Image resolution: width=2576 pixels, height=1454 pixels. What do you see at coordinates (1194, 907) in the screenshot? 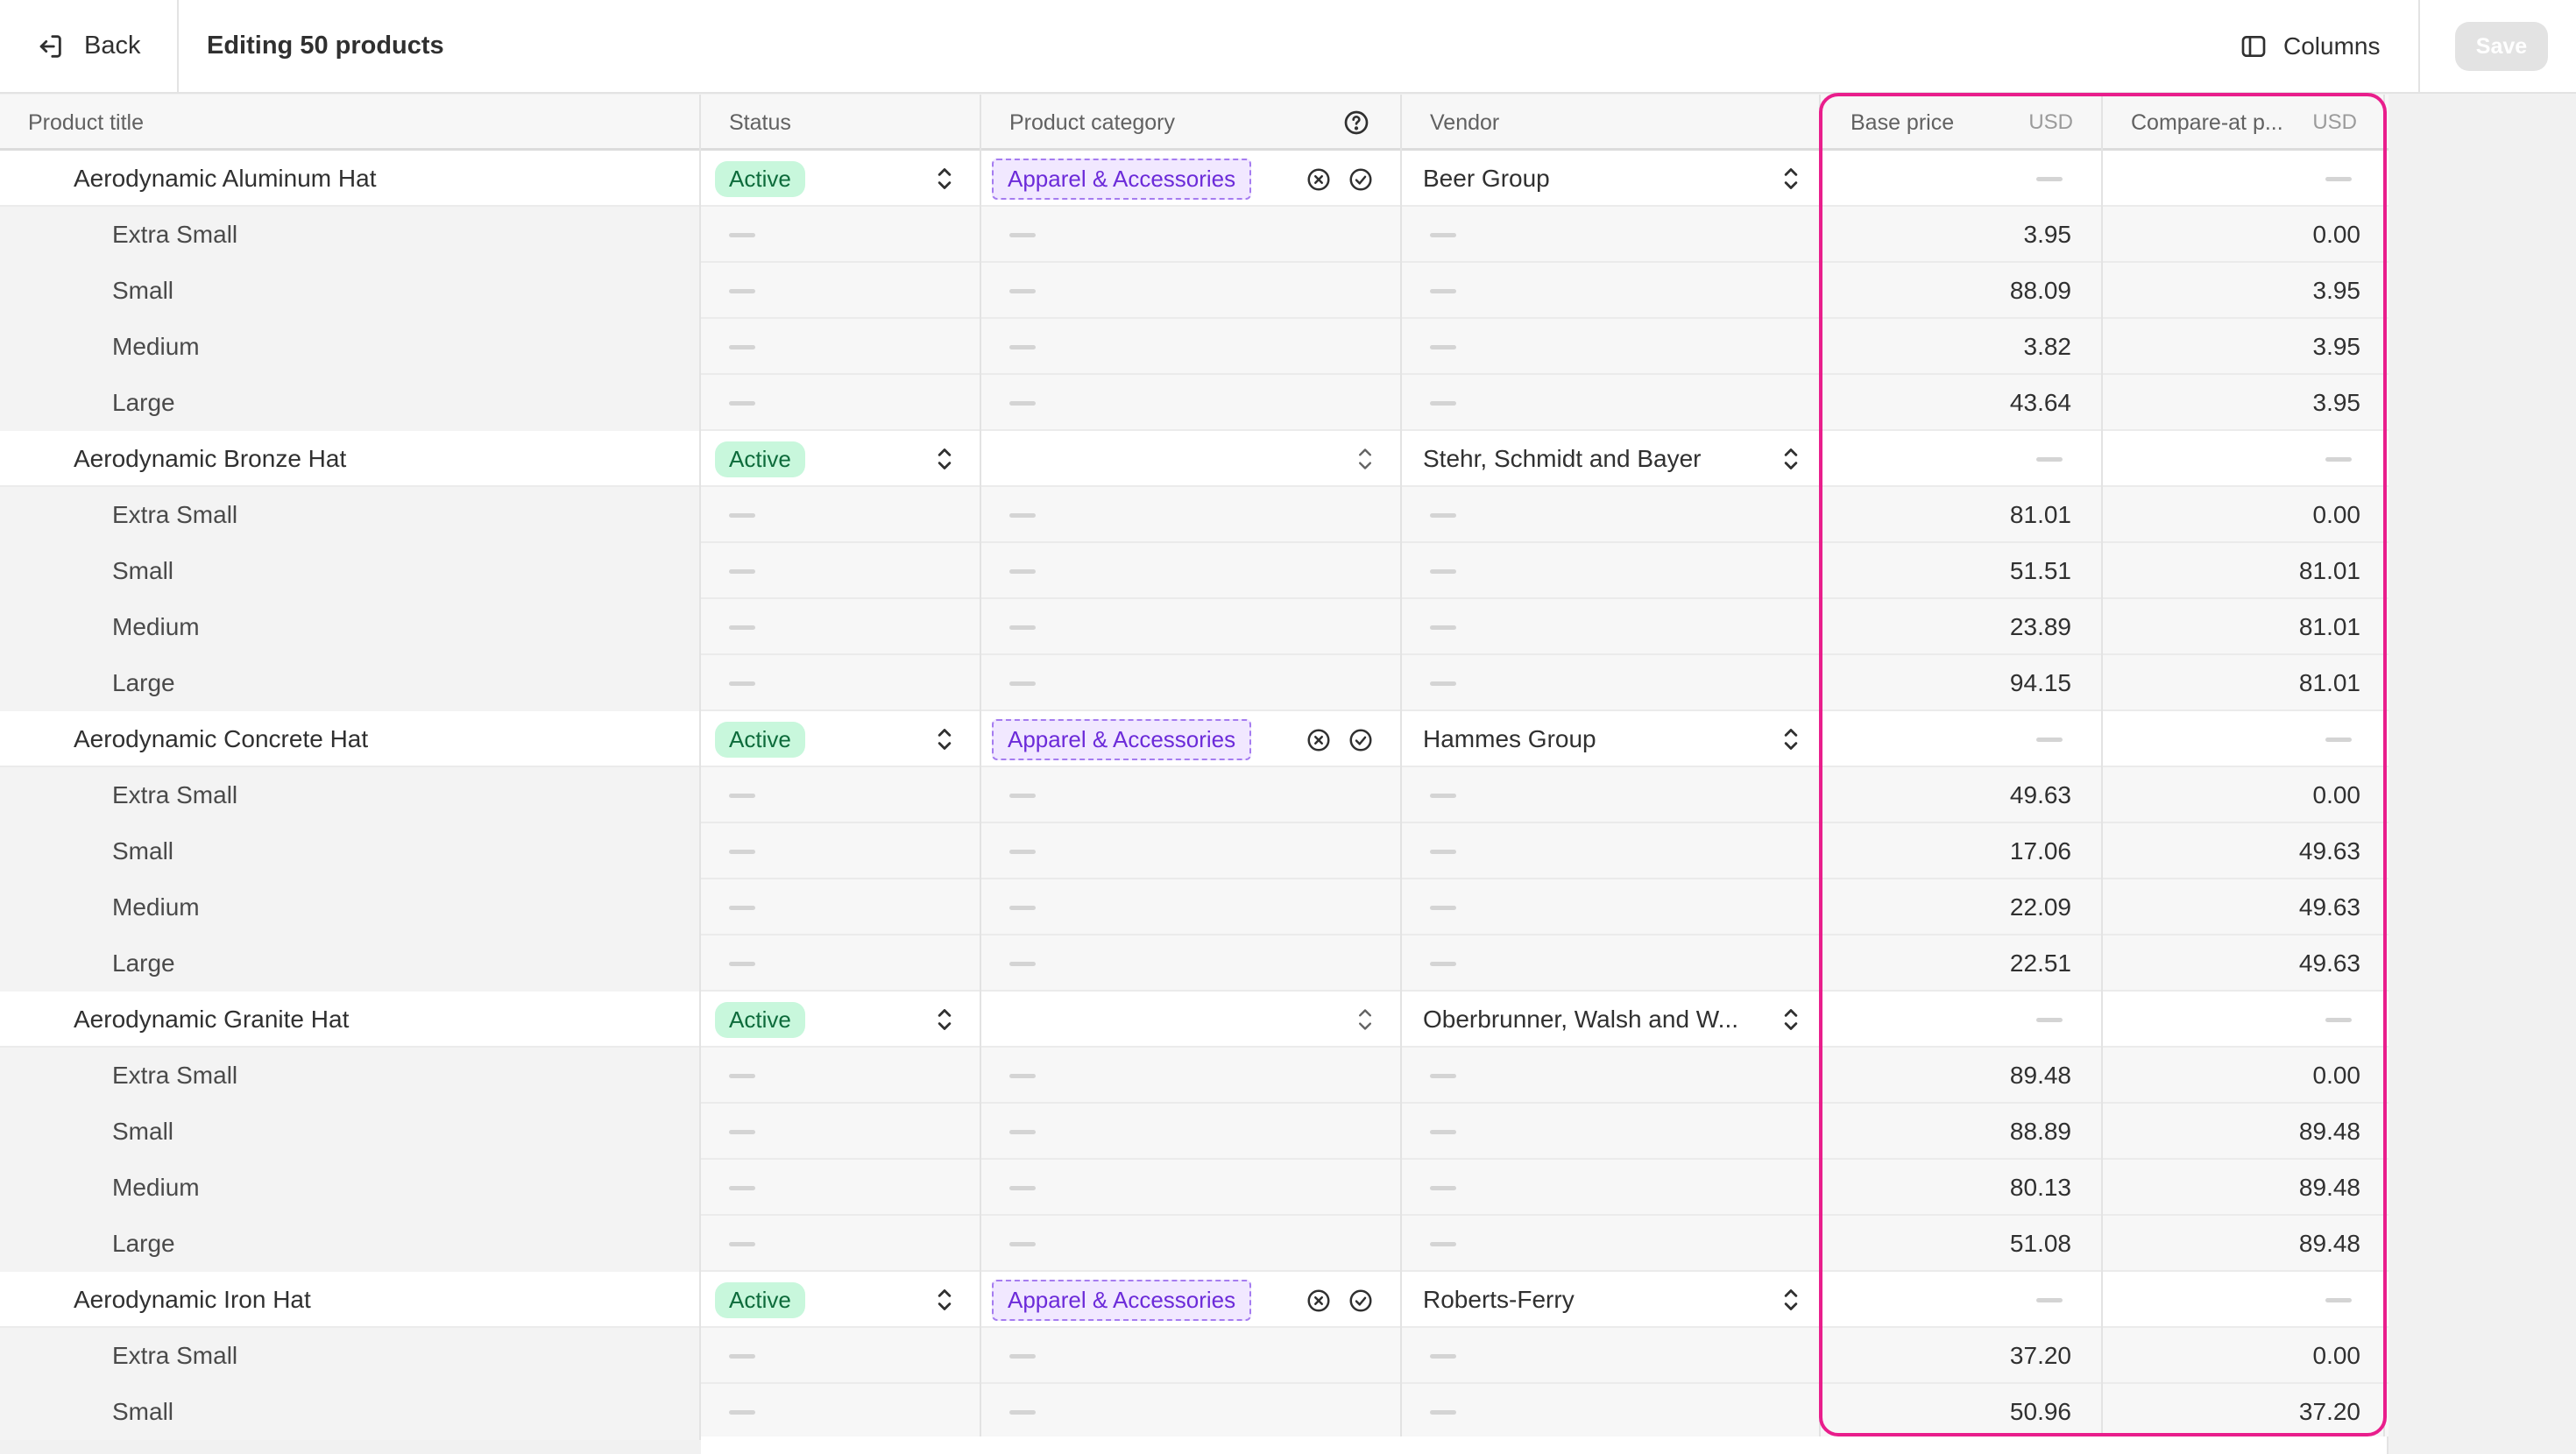
I see `variant-row: Medium 22.09 49.63` at bounding box center [1194, 907].